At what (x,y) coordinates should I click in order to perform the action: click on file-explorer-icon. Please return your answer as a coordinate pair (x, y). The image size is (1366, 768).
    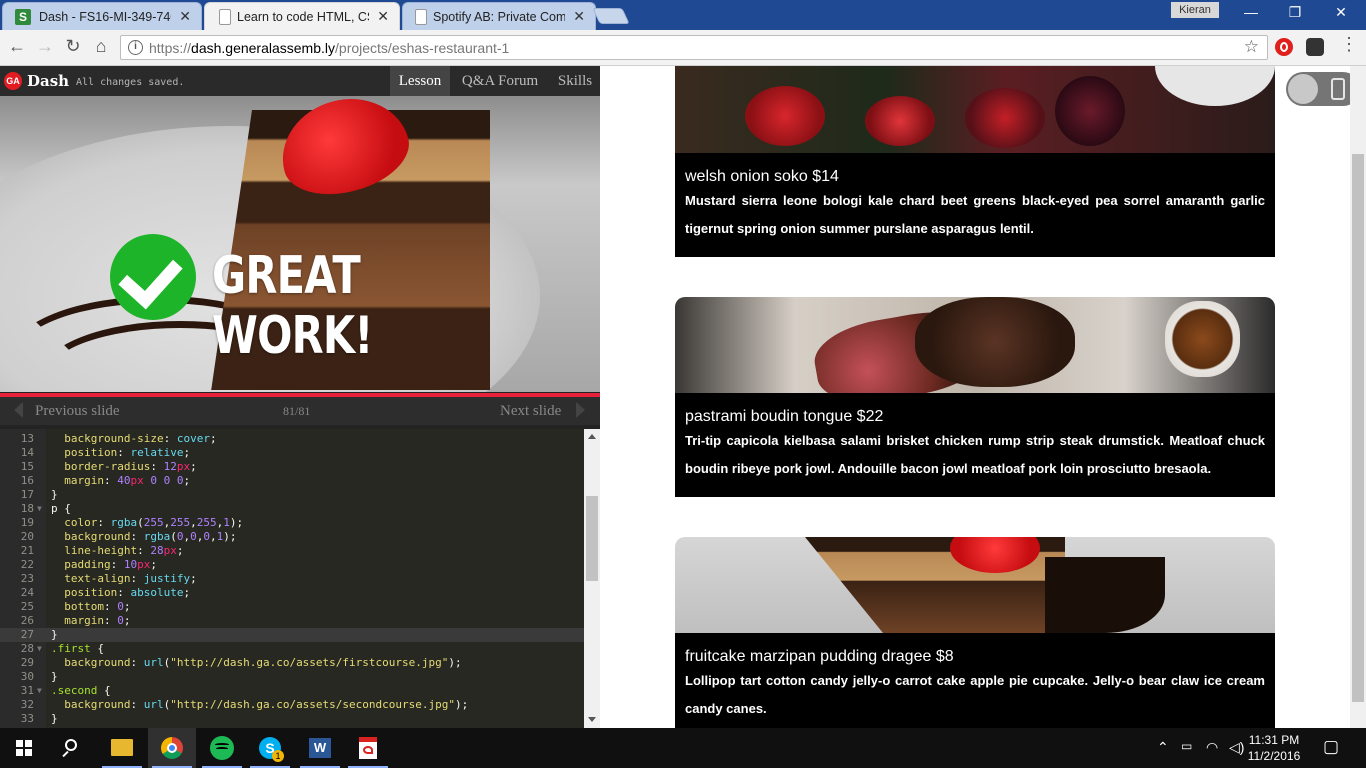
    Looking at the image, I should click on (122, 748).